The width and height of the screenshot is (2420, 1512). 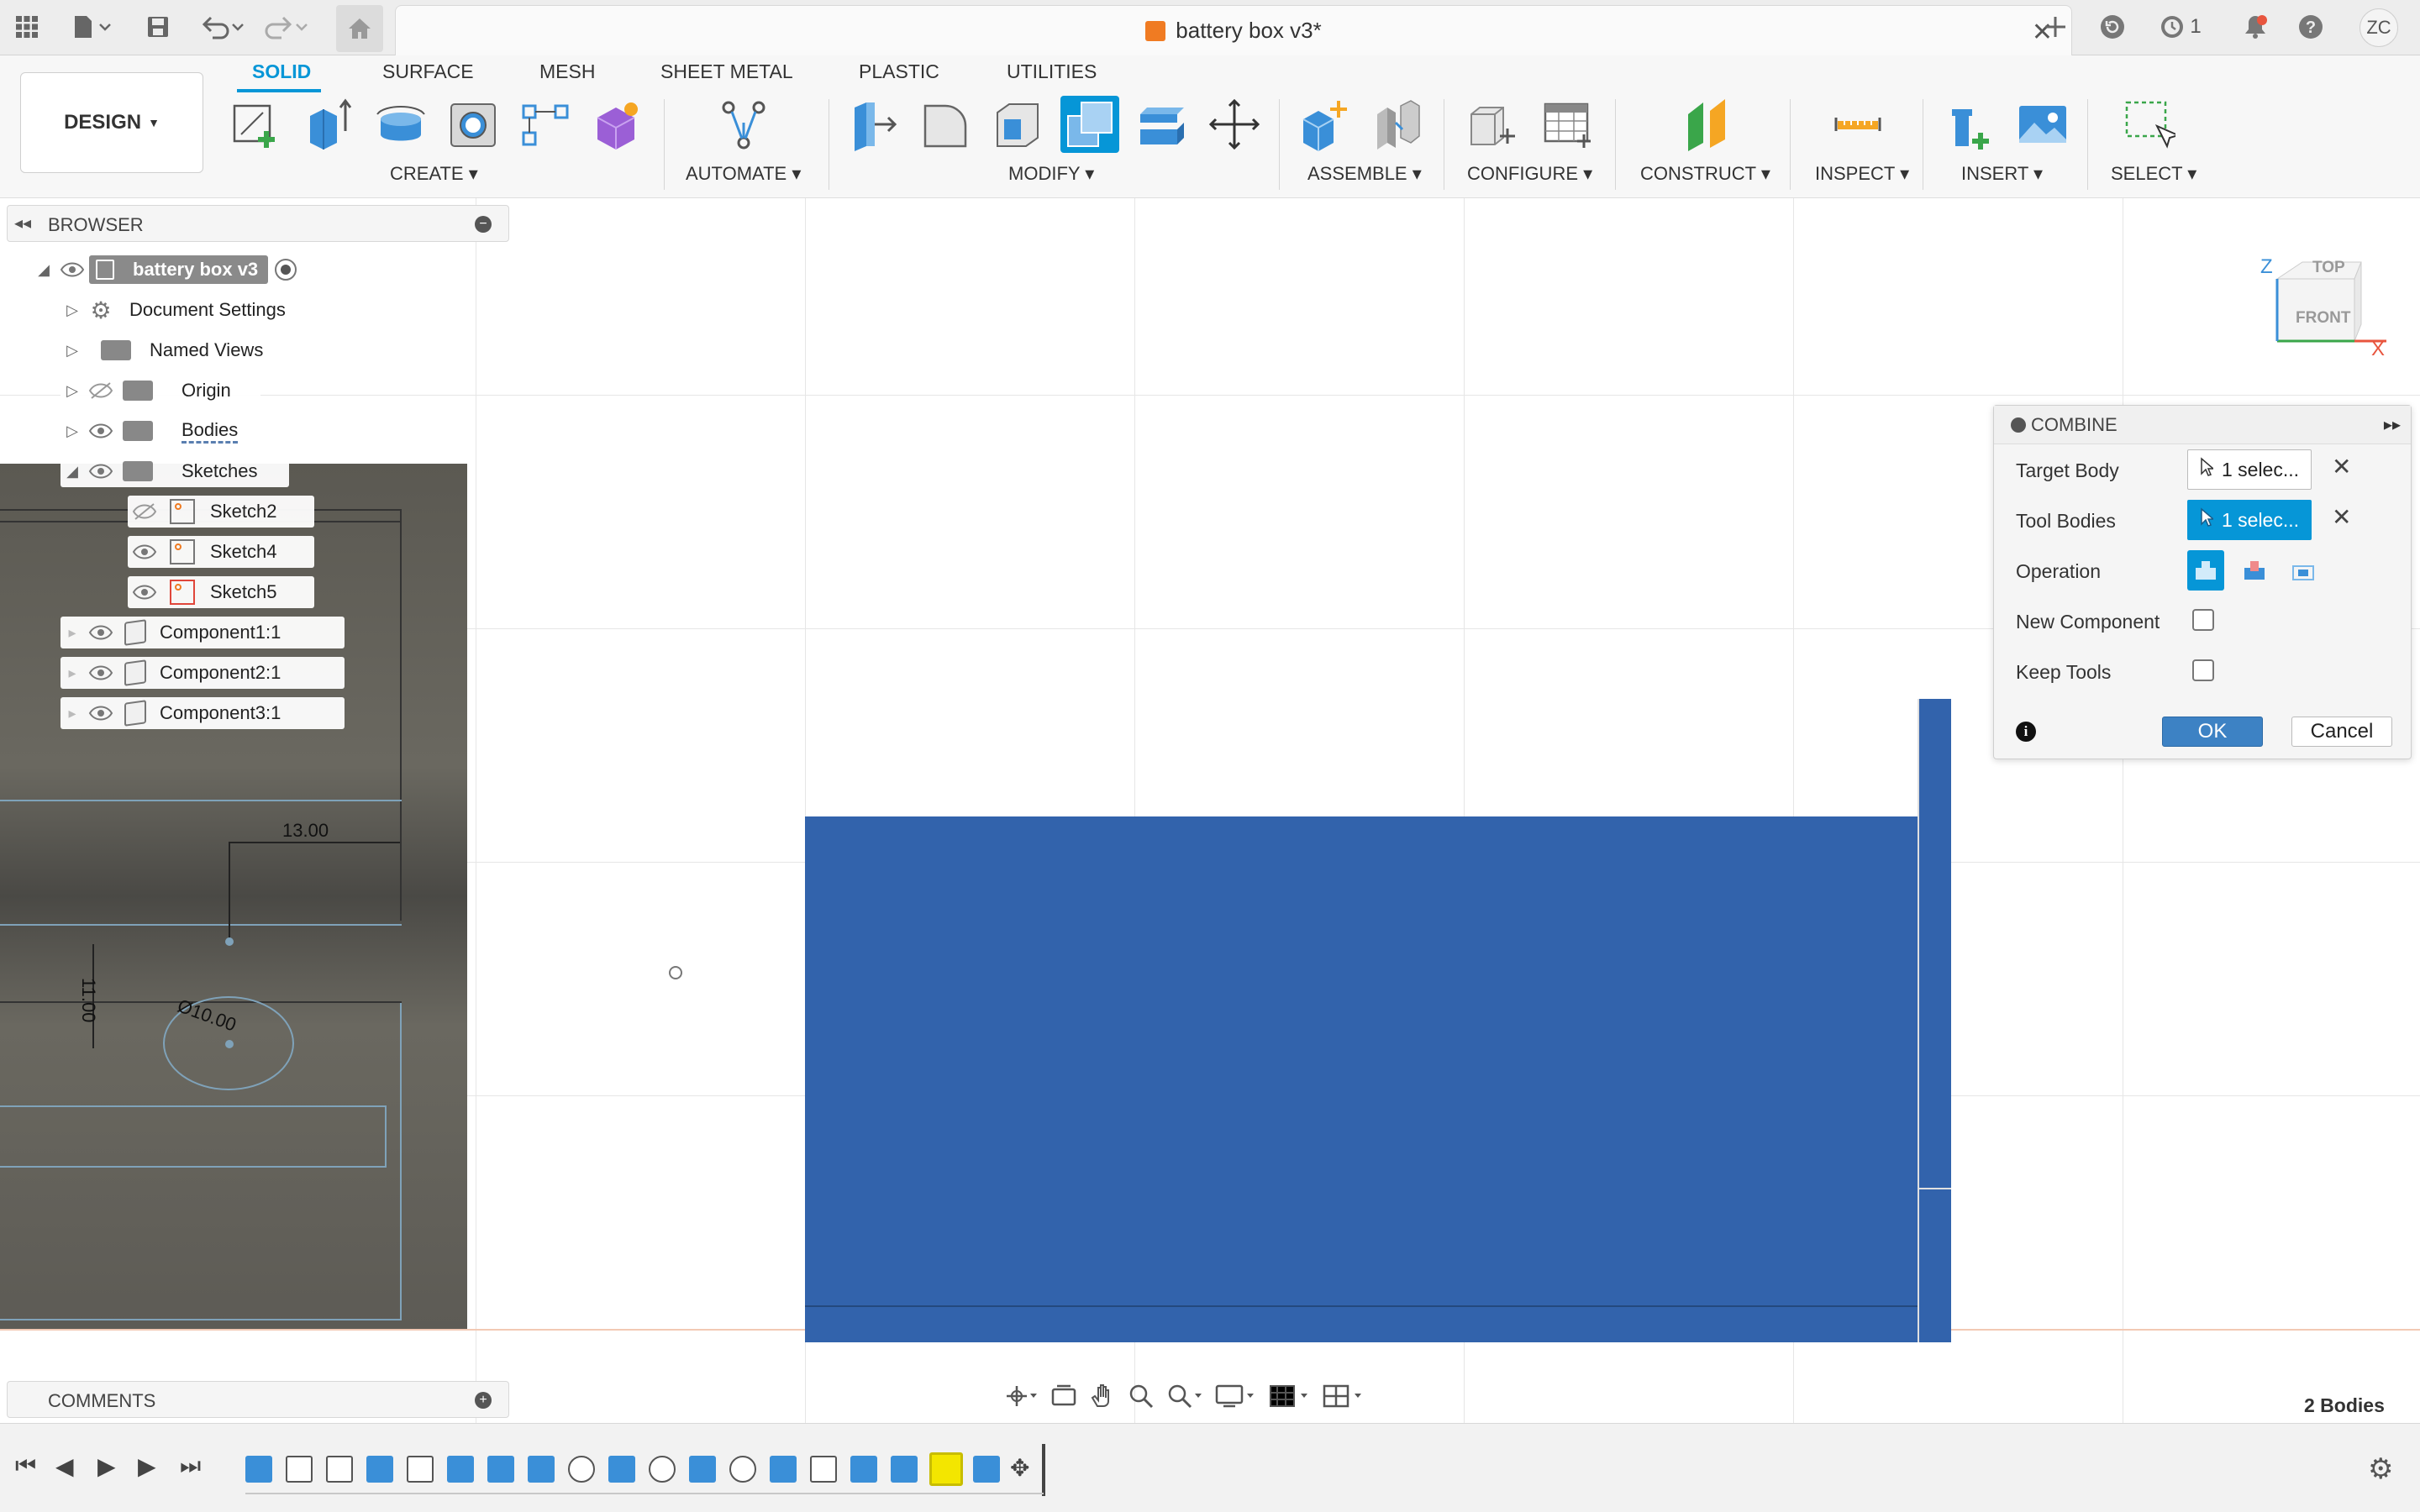 I want to click on clear-target-icon: ✕, so click(x=2341, y=466).